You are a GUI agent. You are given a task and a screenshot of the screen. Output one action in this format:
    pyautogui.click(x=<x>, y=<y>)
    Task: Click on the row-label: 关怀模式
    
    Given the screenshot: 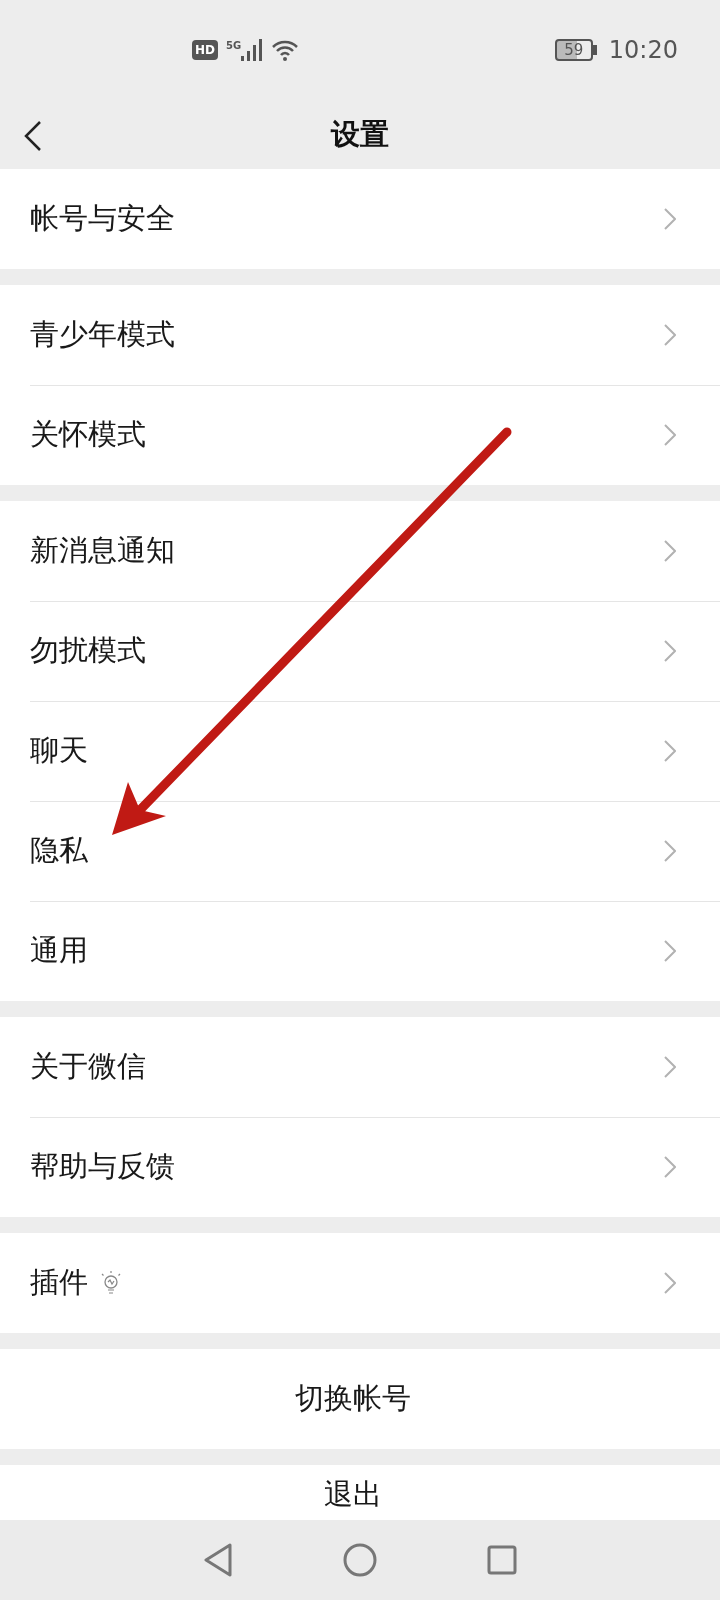 What is the action you would take?
    pyautogui.click(x=88, y=434)
    